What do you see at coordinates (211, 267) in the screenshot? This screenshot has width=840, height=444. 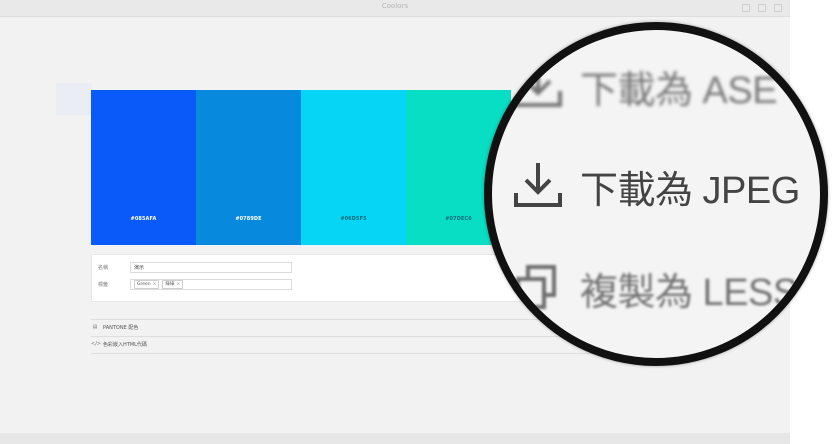 I see `name-input: 演示` at bounding box center [211, 267].